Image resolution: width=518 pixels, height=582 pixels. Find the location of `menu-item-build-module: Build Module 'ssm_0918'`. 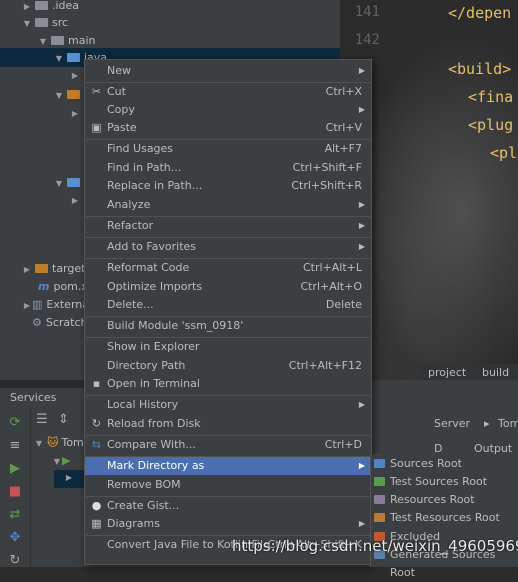

menu-item-build-module: Build Module 'ssm_0918' is located at coordinates (228, 326).